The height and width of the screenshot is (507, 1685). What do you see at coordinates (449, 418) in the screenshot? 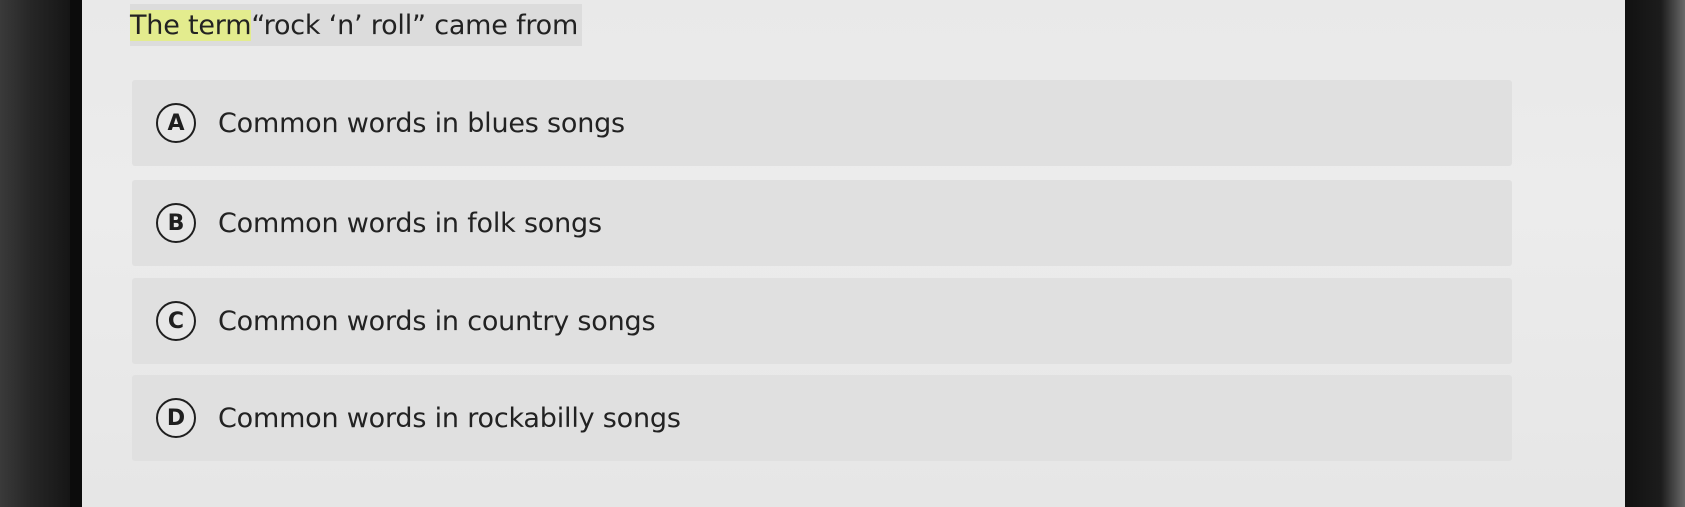
I see `option-d-label: Common words in rockabilly songs` at bounding box center [449, 418].